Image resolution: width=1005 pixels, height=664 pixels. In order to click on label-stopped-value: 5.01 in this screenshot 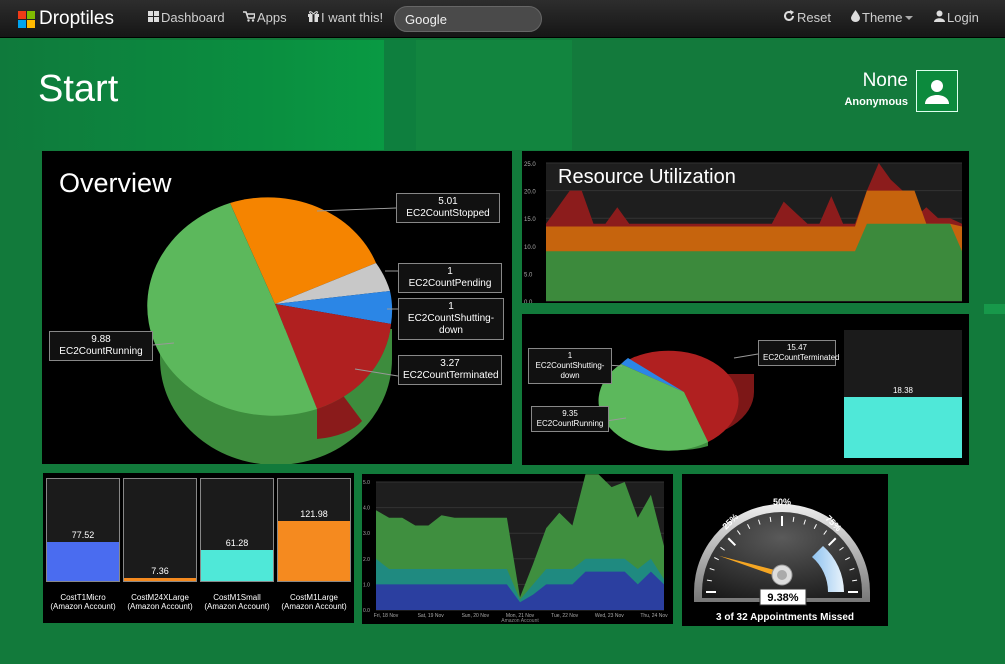, I will do `click(448, 201)`.